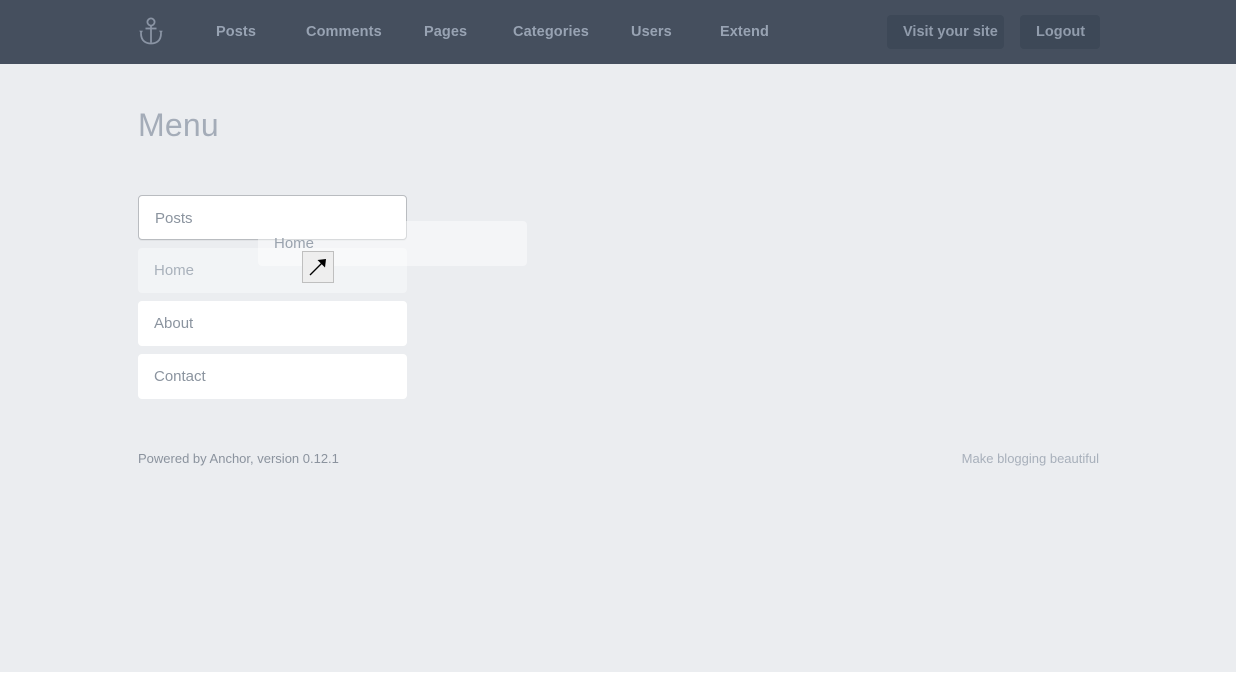  I want to click on nav-link-pages: Pages, so click(445, 32).